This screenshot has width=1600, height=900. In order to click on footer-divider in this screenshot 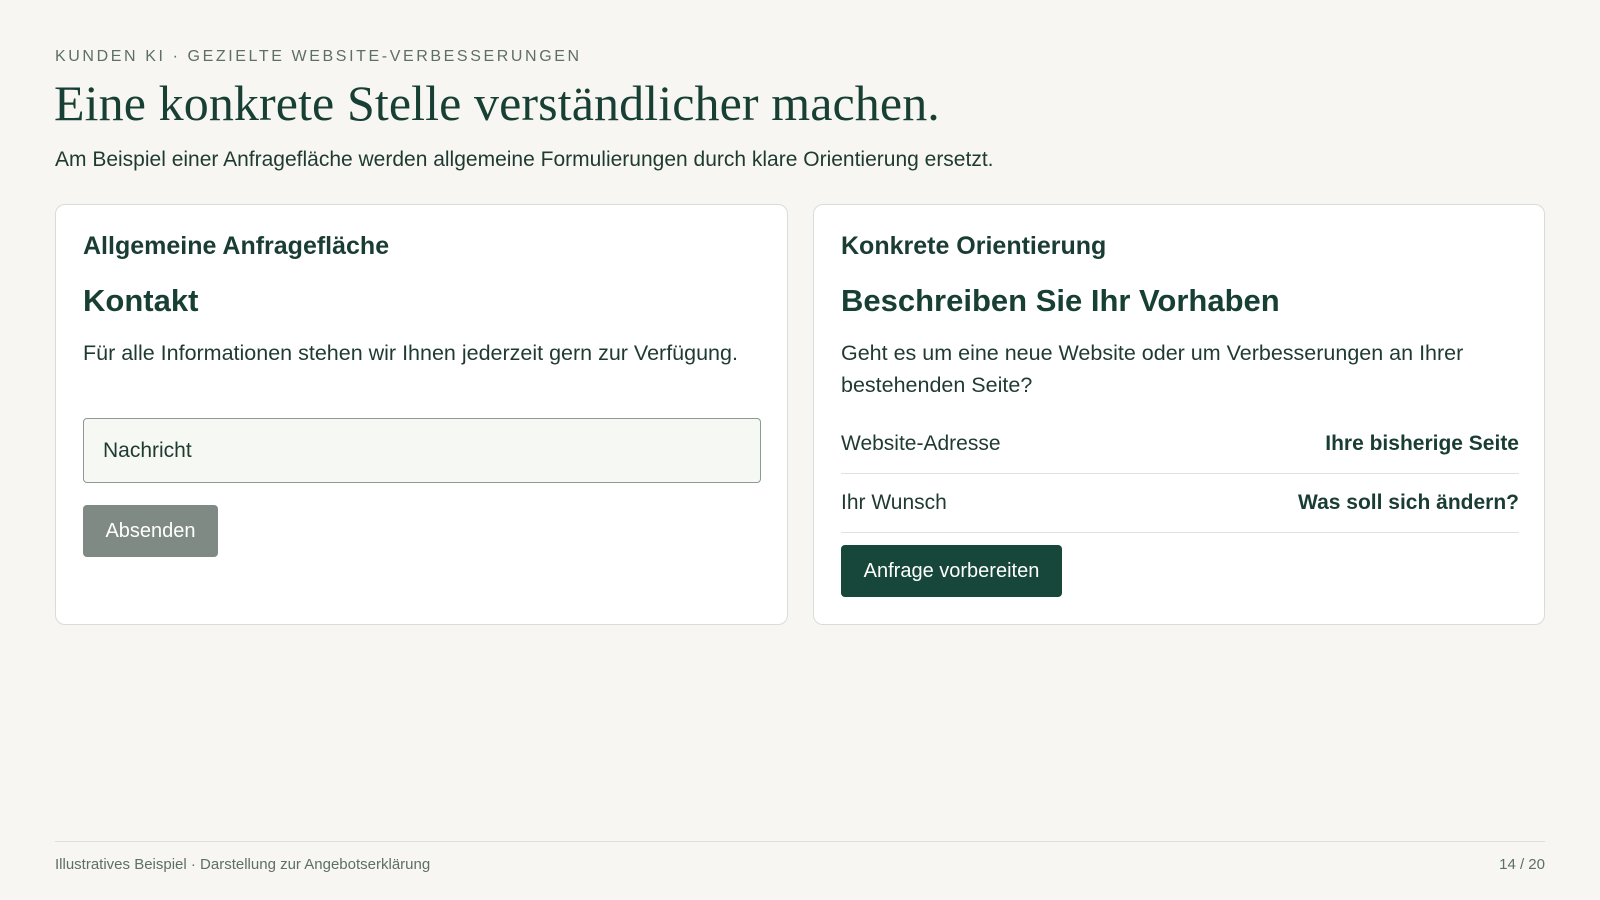, I will do `click(800, 841)`.